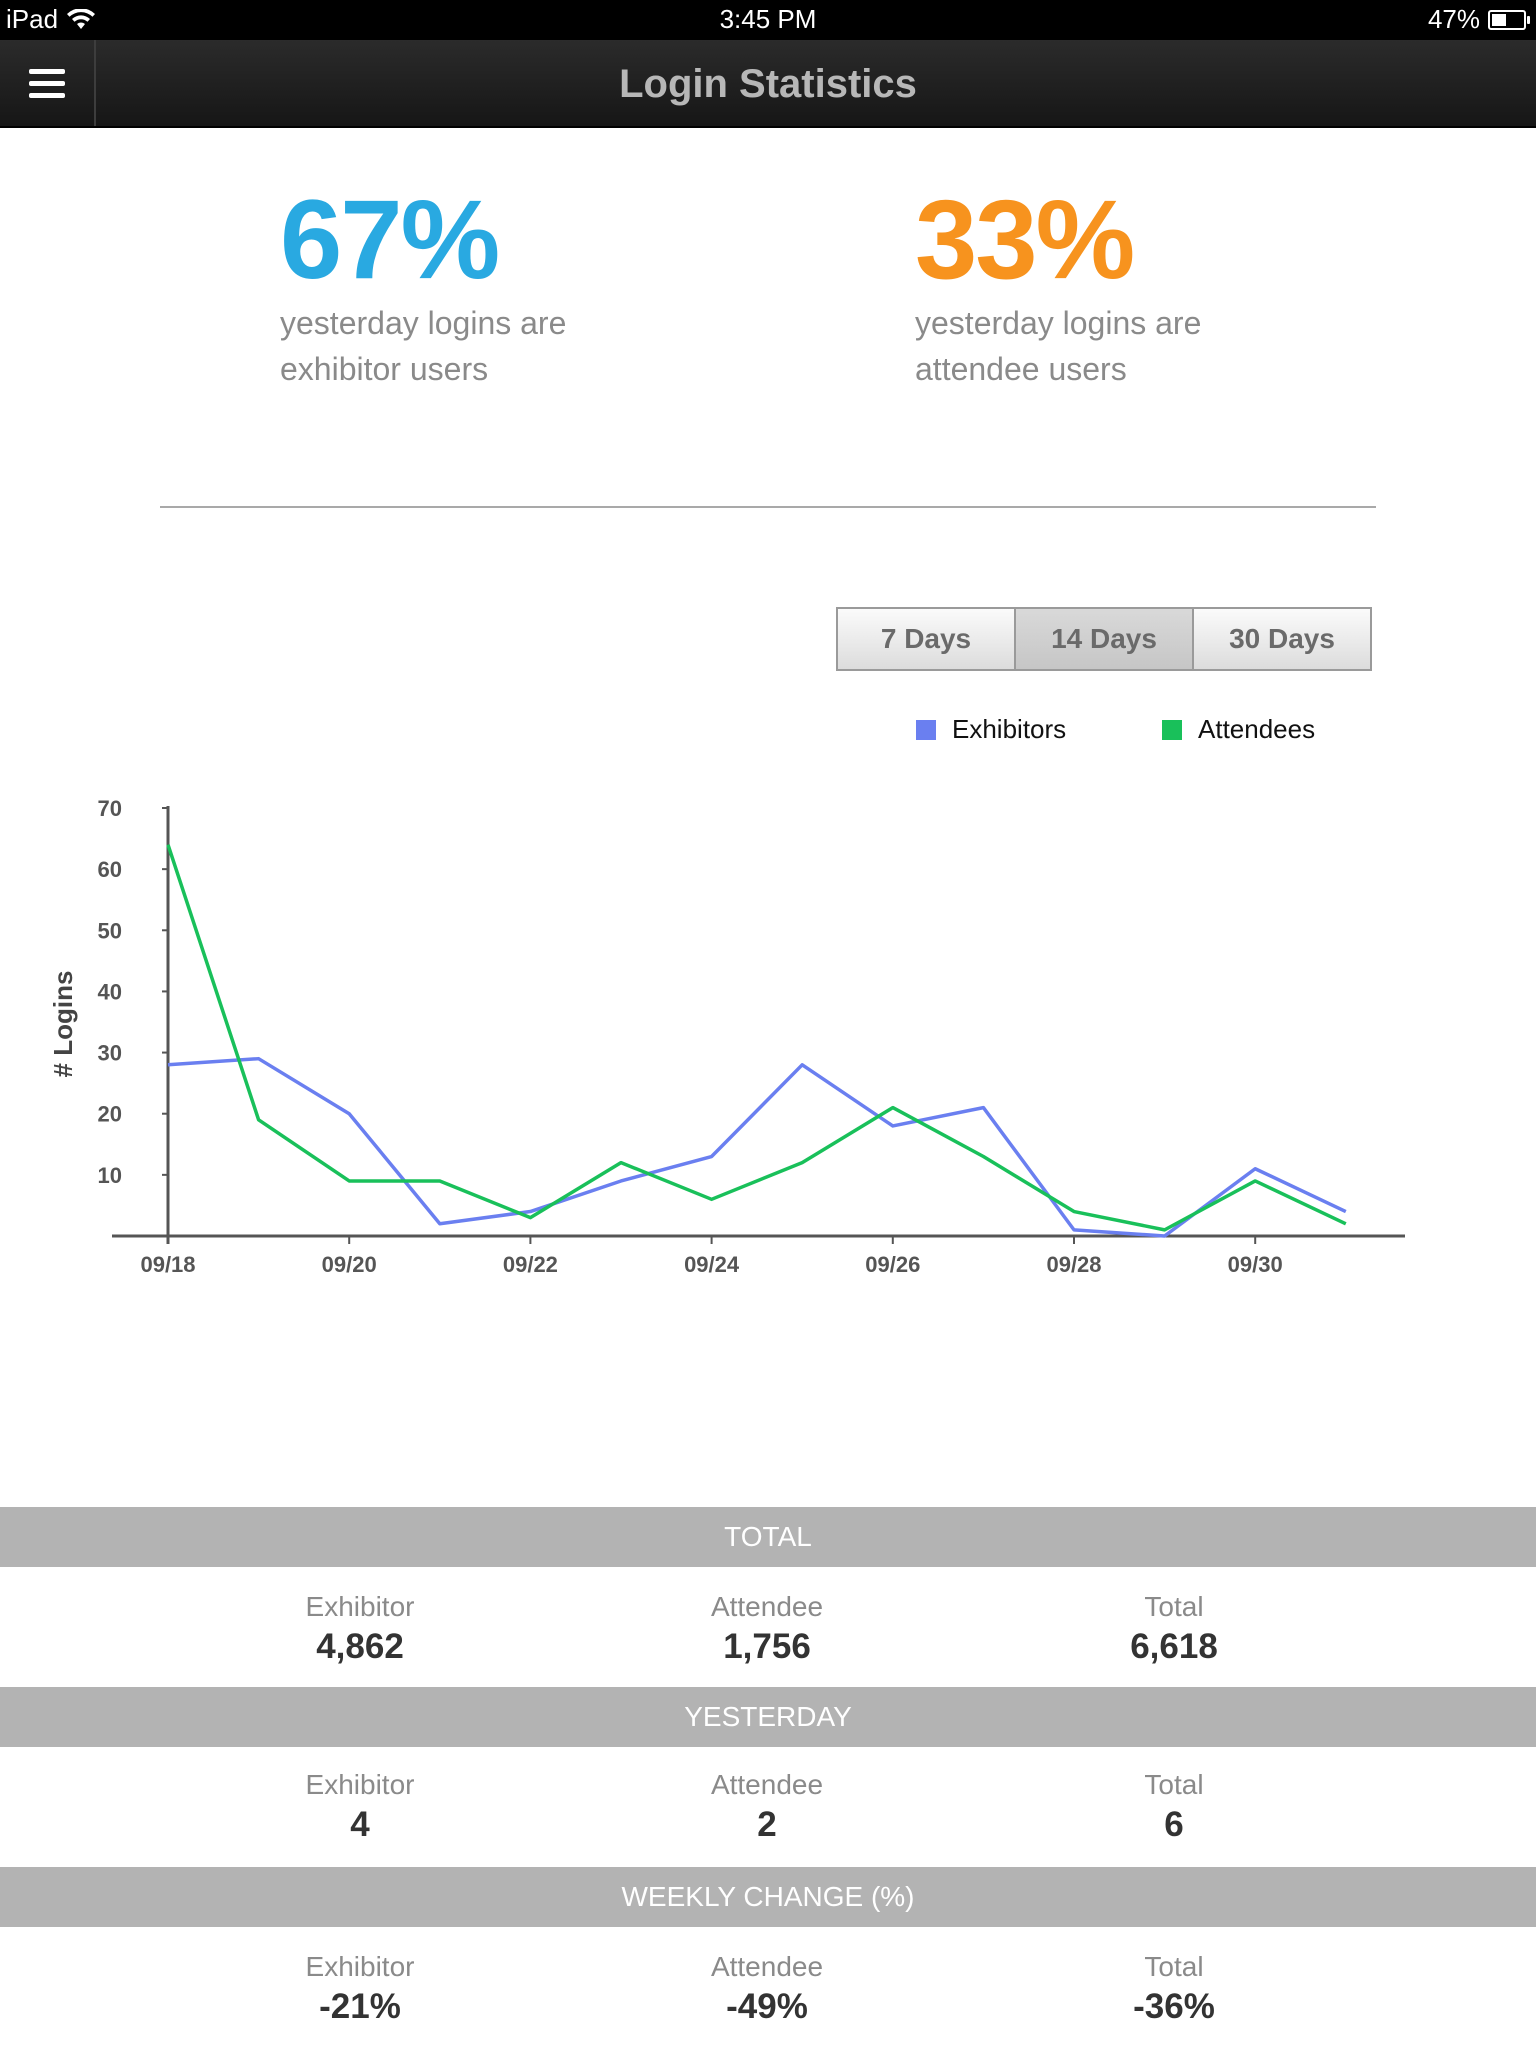 The image size is (1536, 2048). I want to click on cell-value: 6,618, so click(1174, 1646).